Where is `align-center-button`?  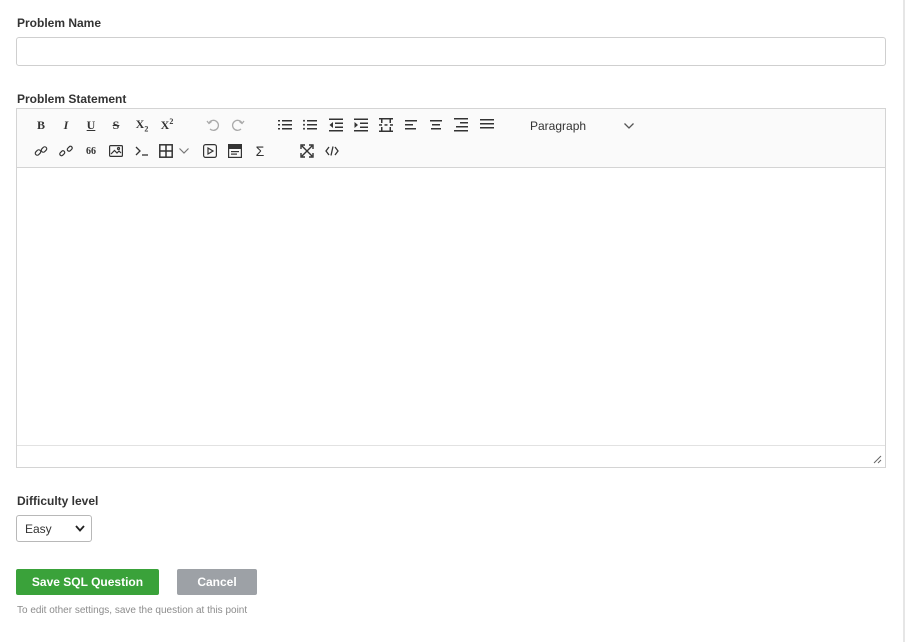 align-center-button is located at coordinates (436, 125).